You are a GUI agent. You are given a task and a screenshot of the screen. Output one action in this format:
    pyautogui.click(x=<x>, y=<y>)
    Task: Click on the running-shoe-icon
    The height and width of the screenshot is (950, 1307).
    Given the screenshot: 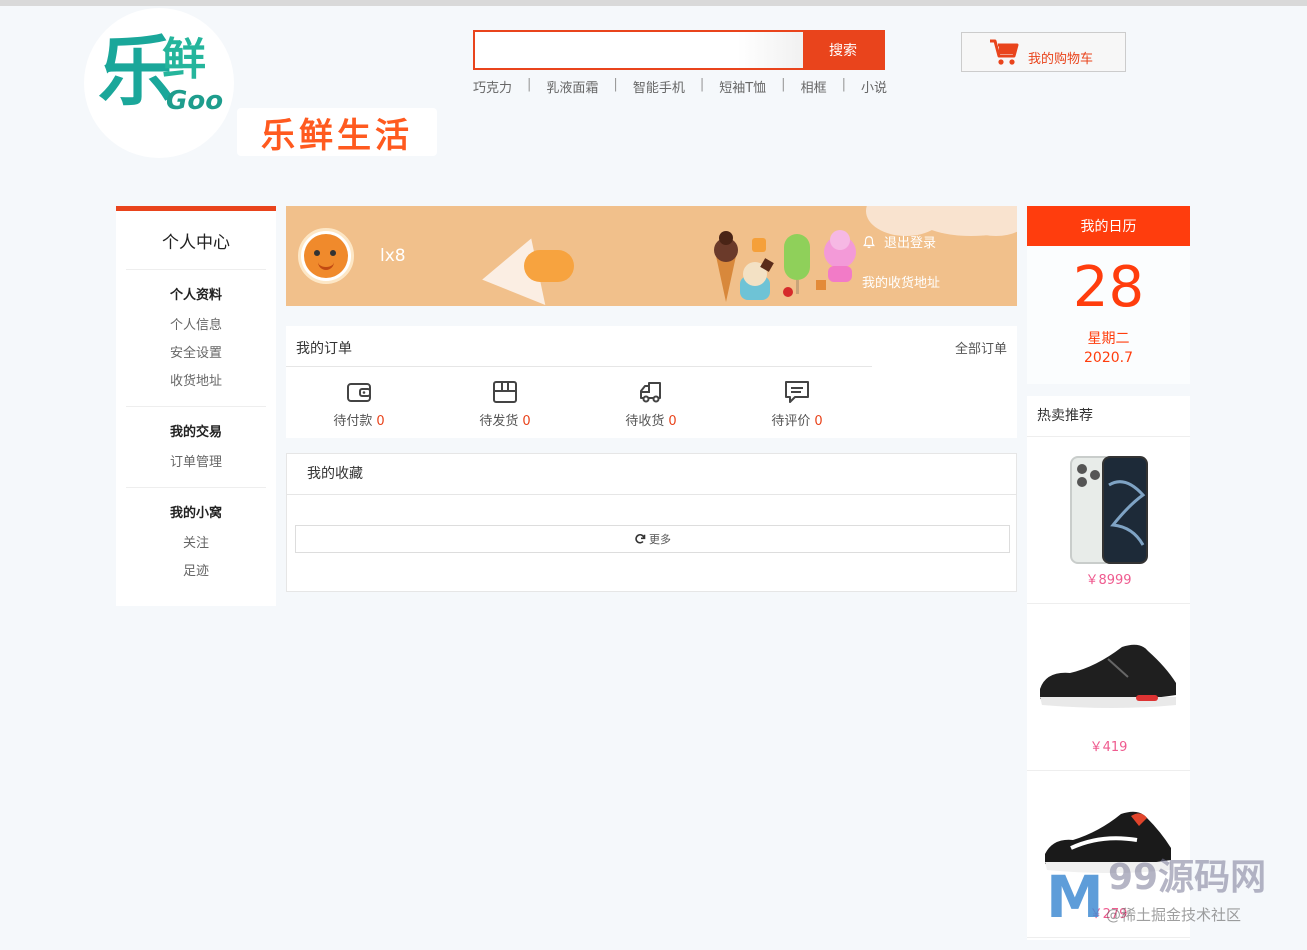 What is the action you would take?
    pyautogui.click(x=1108, y=842)
    